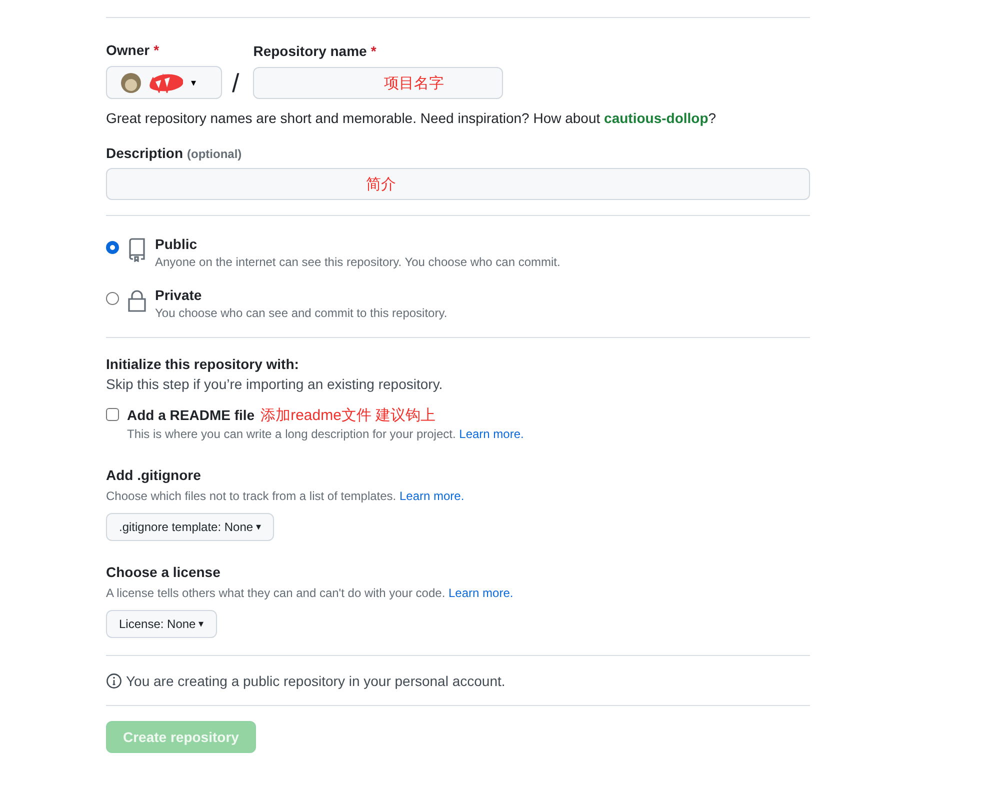 The image size is (991, 800). Describe the element at coordinates (137, 301) in the screenshot. I see `lock-icon` at that location.